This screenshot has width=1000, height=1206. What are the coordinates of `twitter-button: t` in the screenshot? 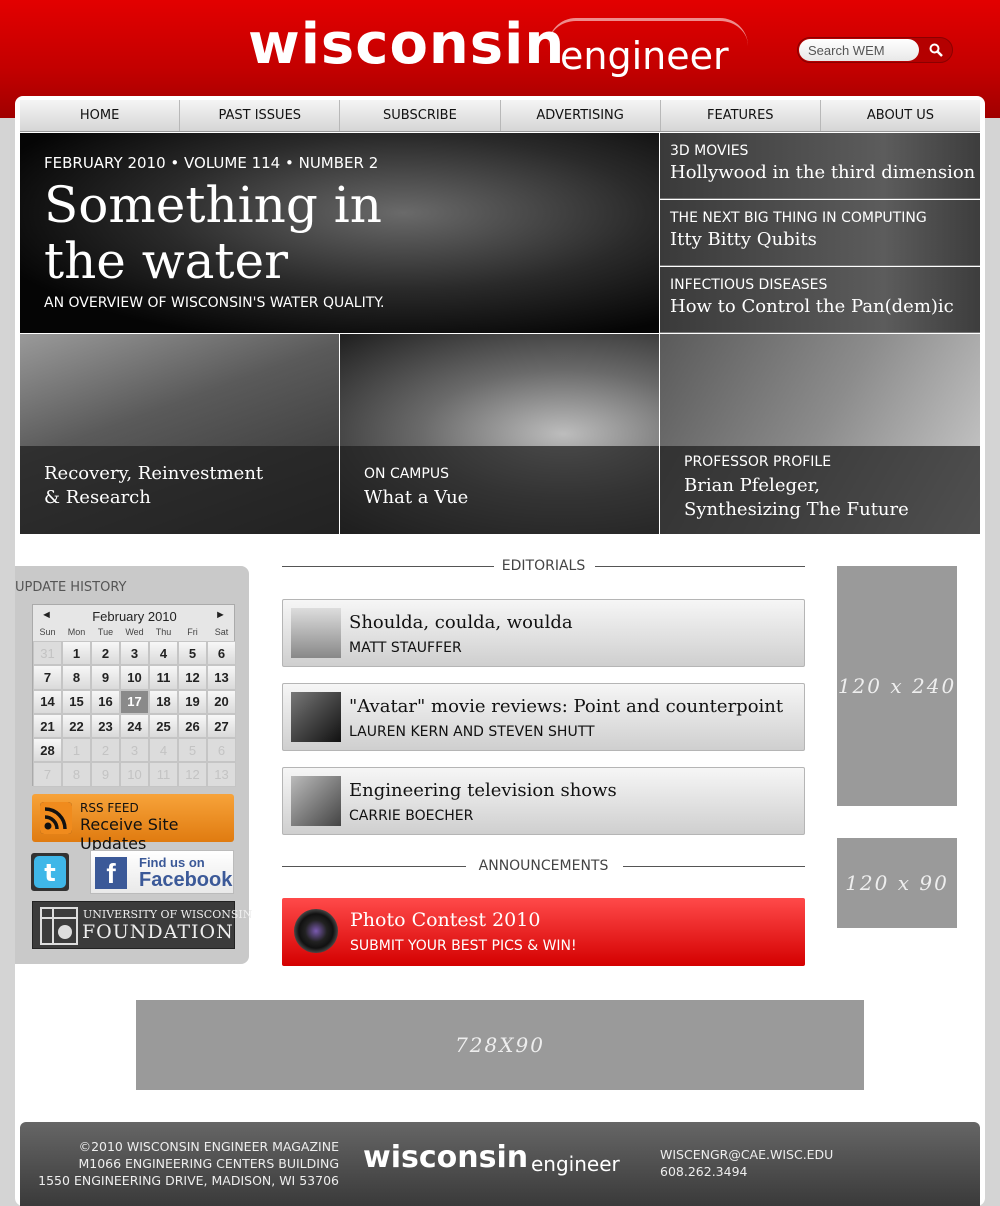 It's located at (50, 872).